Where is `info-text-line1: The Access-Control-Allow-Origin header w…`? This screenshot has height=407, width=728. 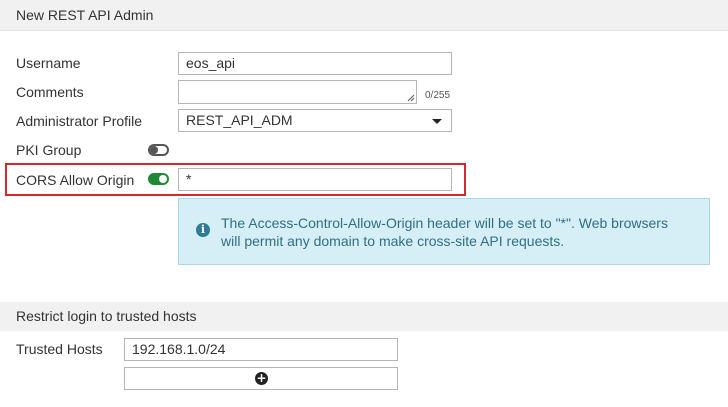 info-text-line1: The Access-Control-Allow-Origin header w… is located at coordinates (444, 223).